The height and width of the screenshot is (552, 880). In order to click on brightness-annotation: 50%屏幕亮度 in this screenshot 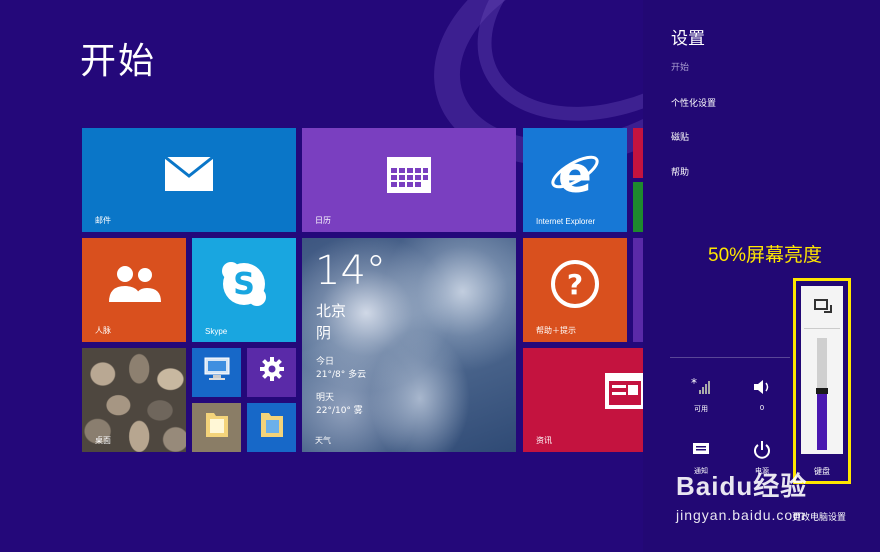, I will do `click(765, 255)`.